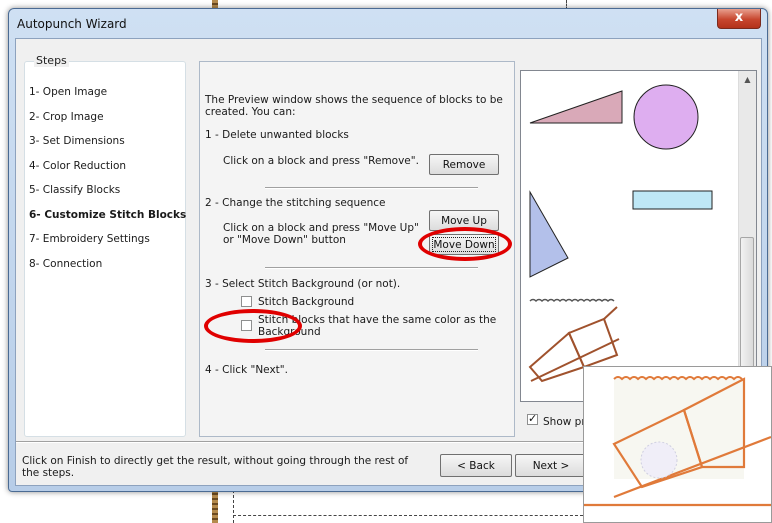 The height and width of the screenshot is (523, 772). Describe the element at coordinates (51, 60) in the screenshot. I see `steps-legend: Steps` at that location.